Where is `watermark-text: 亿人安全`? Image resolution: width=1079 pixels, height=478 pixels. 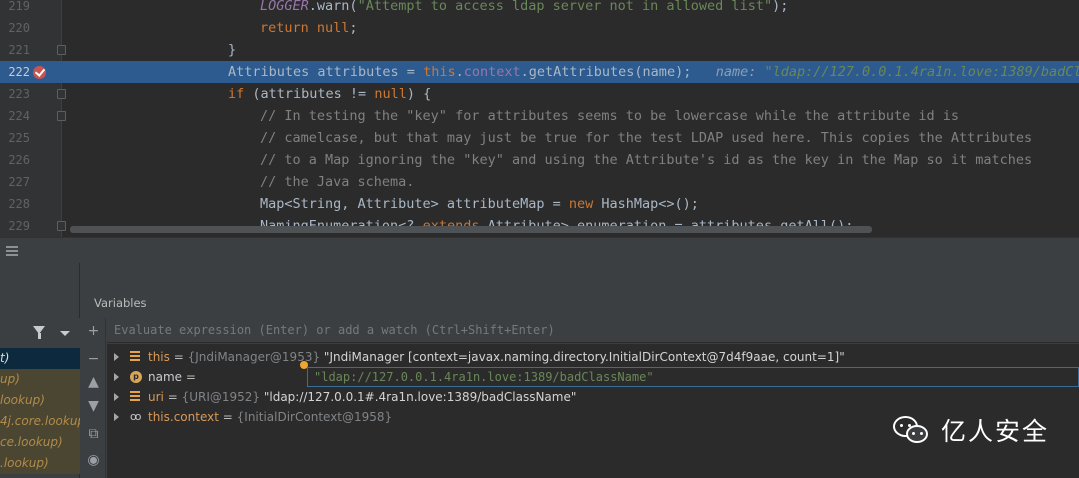 watermark-text: 亿人安全 is located at coordinates (995, 431).